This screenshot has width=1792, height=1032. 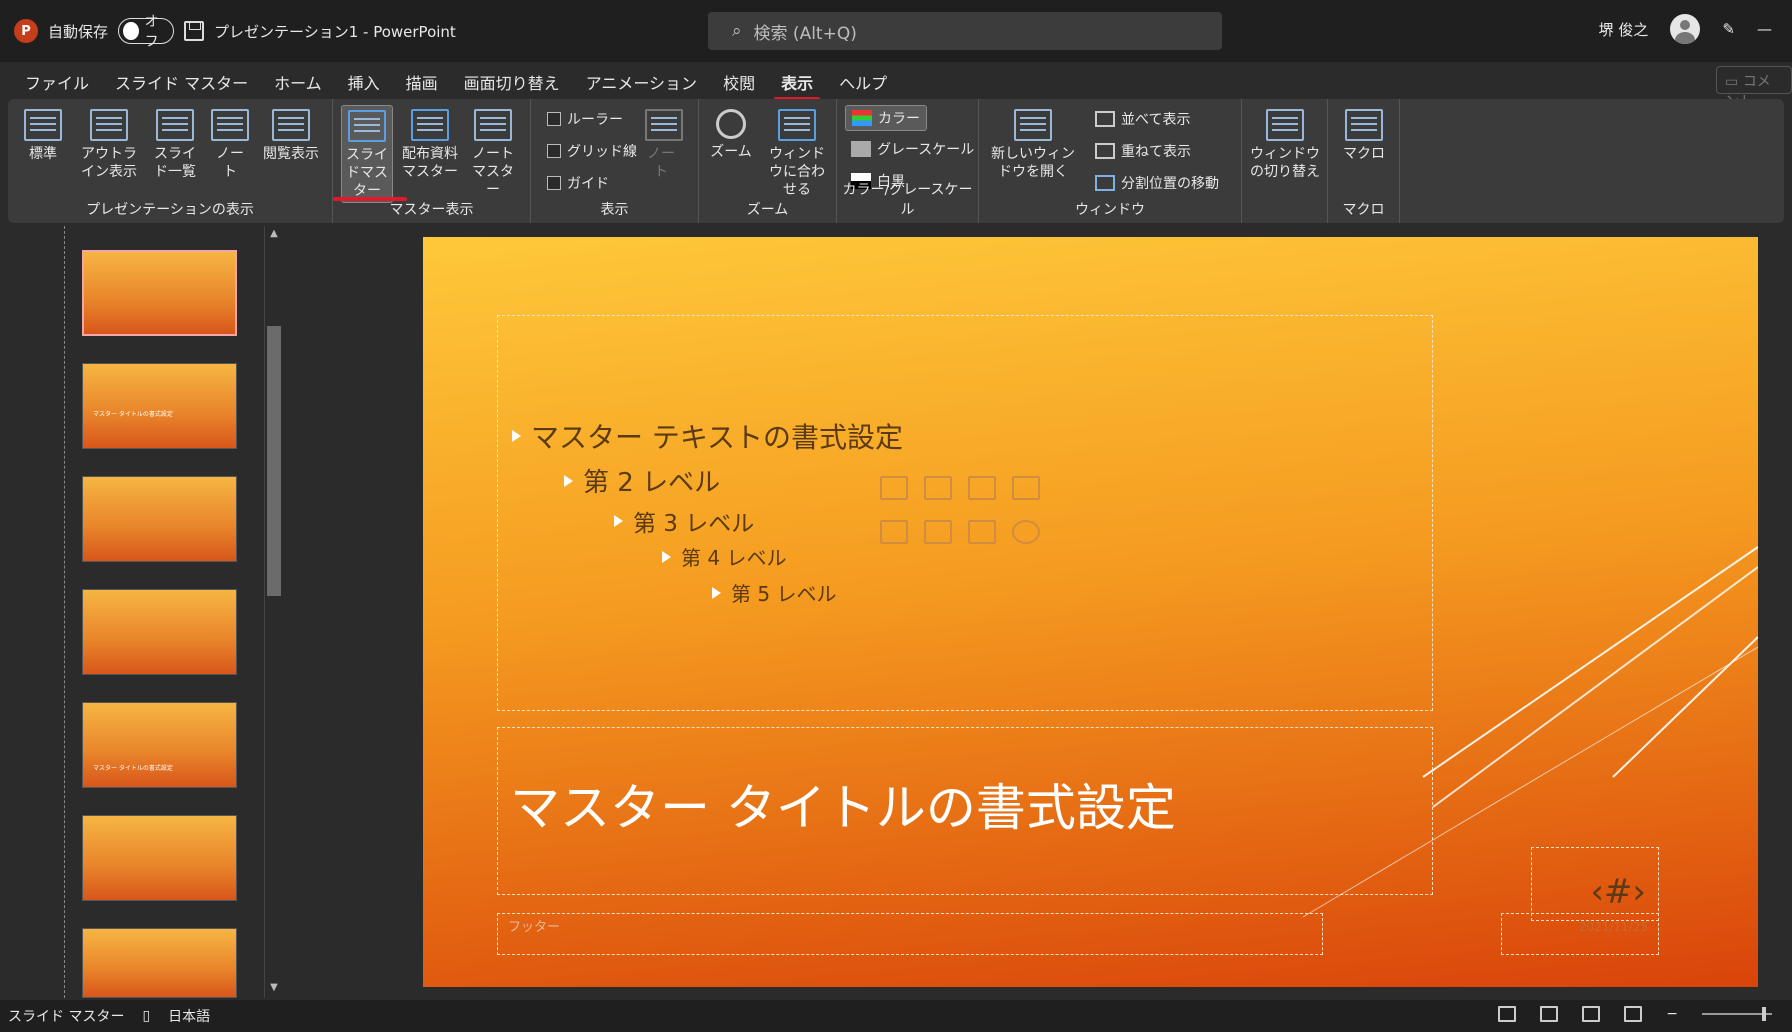 I want to click on tab-animations: アニメーション, so click(x=641, y=80).